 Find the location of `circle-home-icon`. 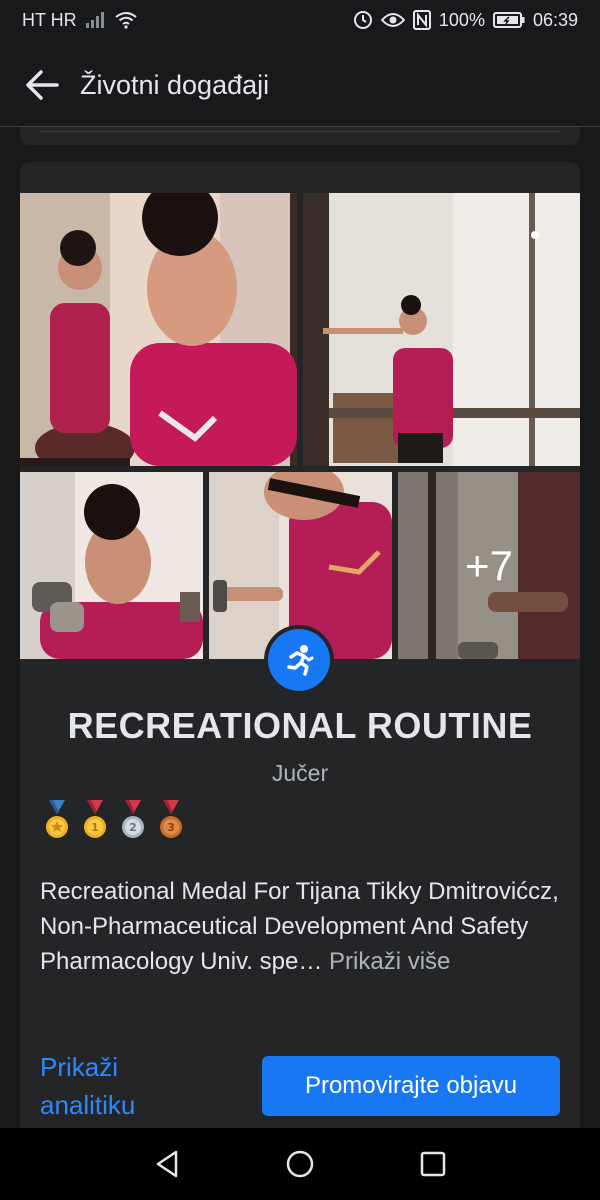

circle-home-icon is located at coordinates (300, 1164).